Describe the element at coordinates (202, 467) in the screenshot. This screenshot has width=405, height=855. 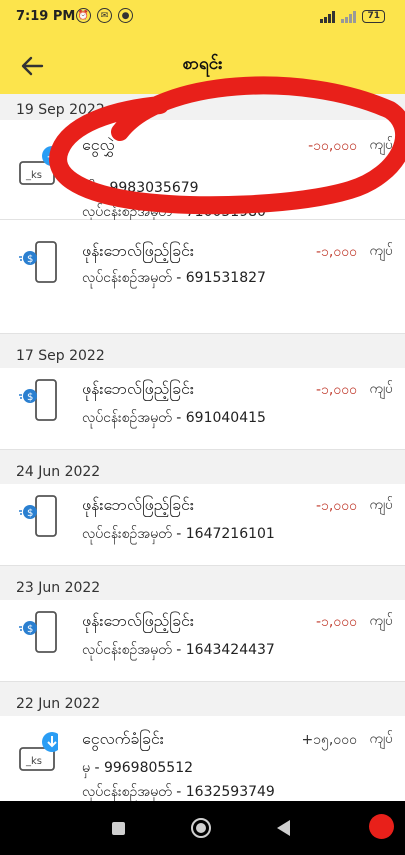
I see `date-header: 24 Jun 2022` at that location.